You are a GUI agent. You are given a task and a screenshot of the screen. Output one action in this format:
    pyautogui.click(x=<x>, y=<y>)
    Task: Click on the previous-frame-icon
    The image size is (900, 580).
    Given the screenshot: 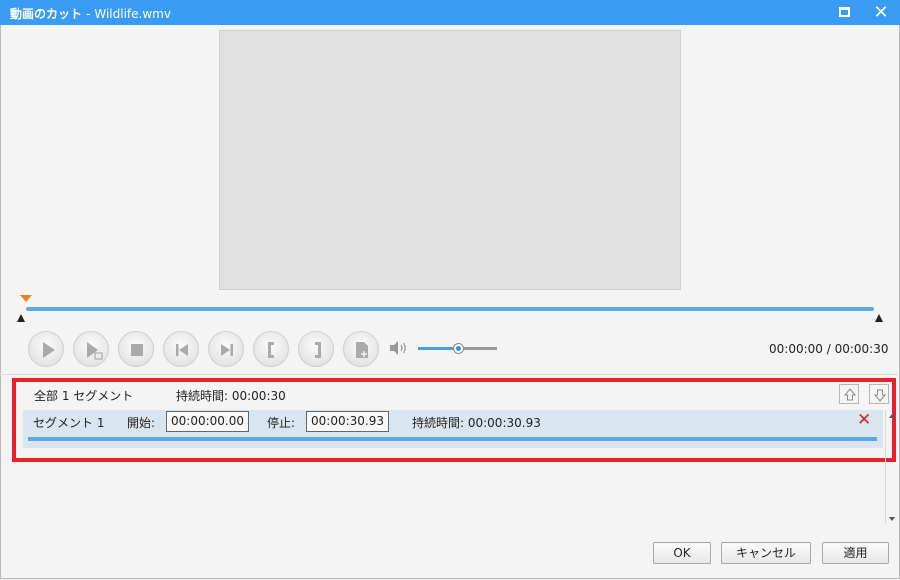 What is the action you would take?
    pyautogui.click(x=182, y=350)
    